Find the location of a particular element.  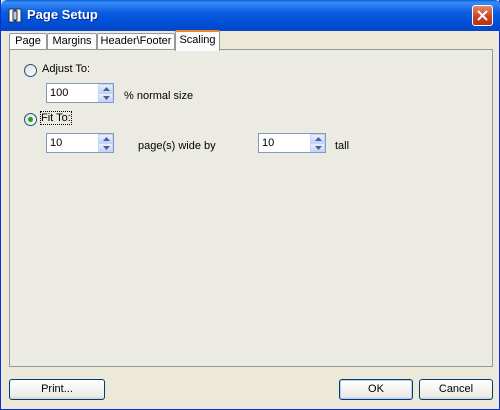

page-setup-icon is located at coordinates (15, 15).